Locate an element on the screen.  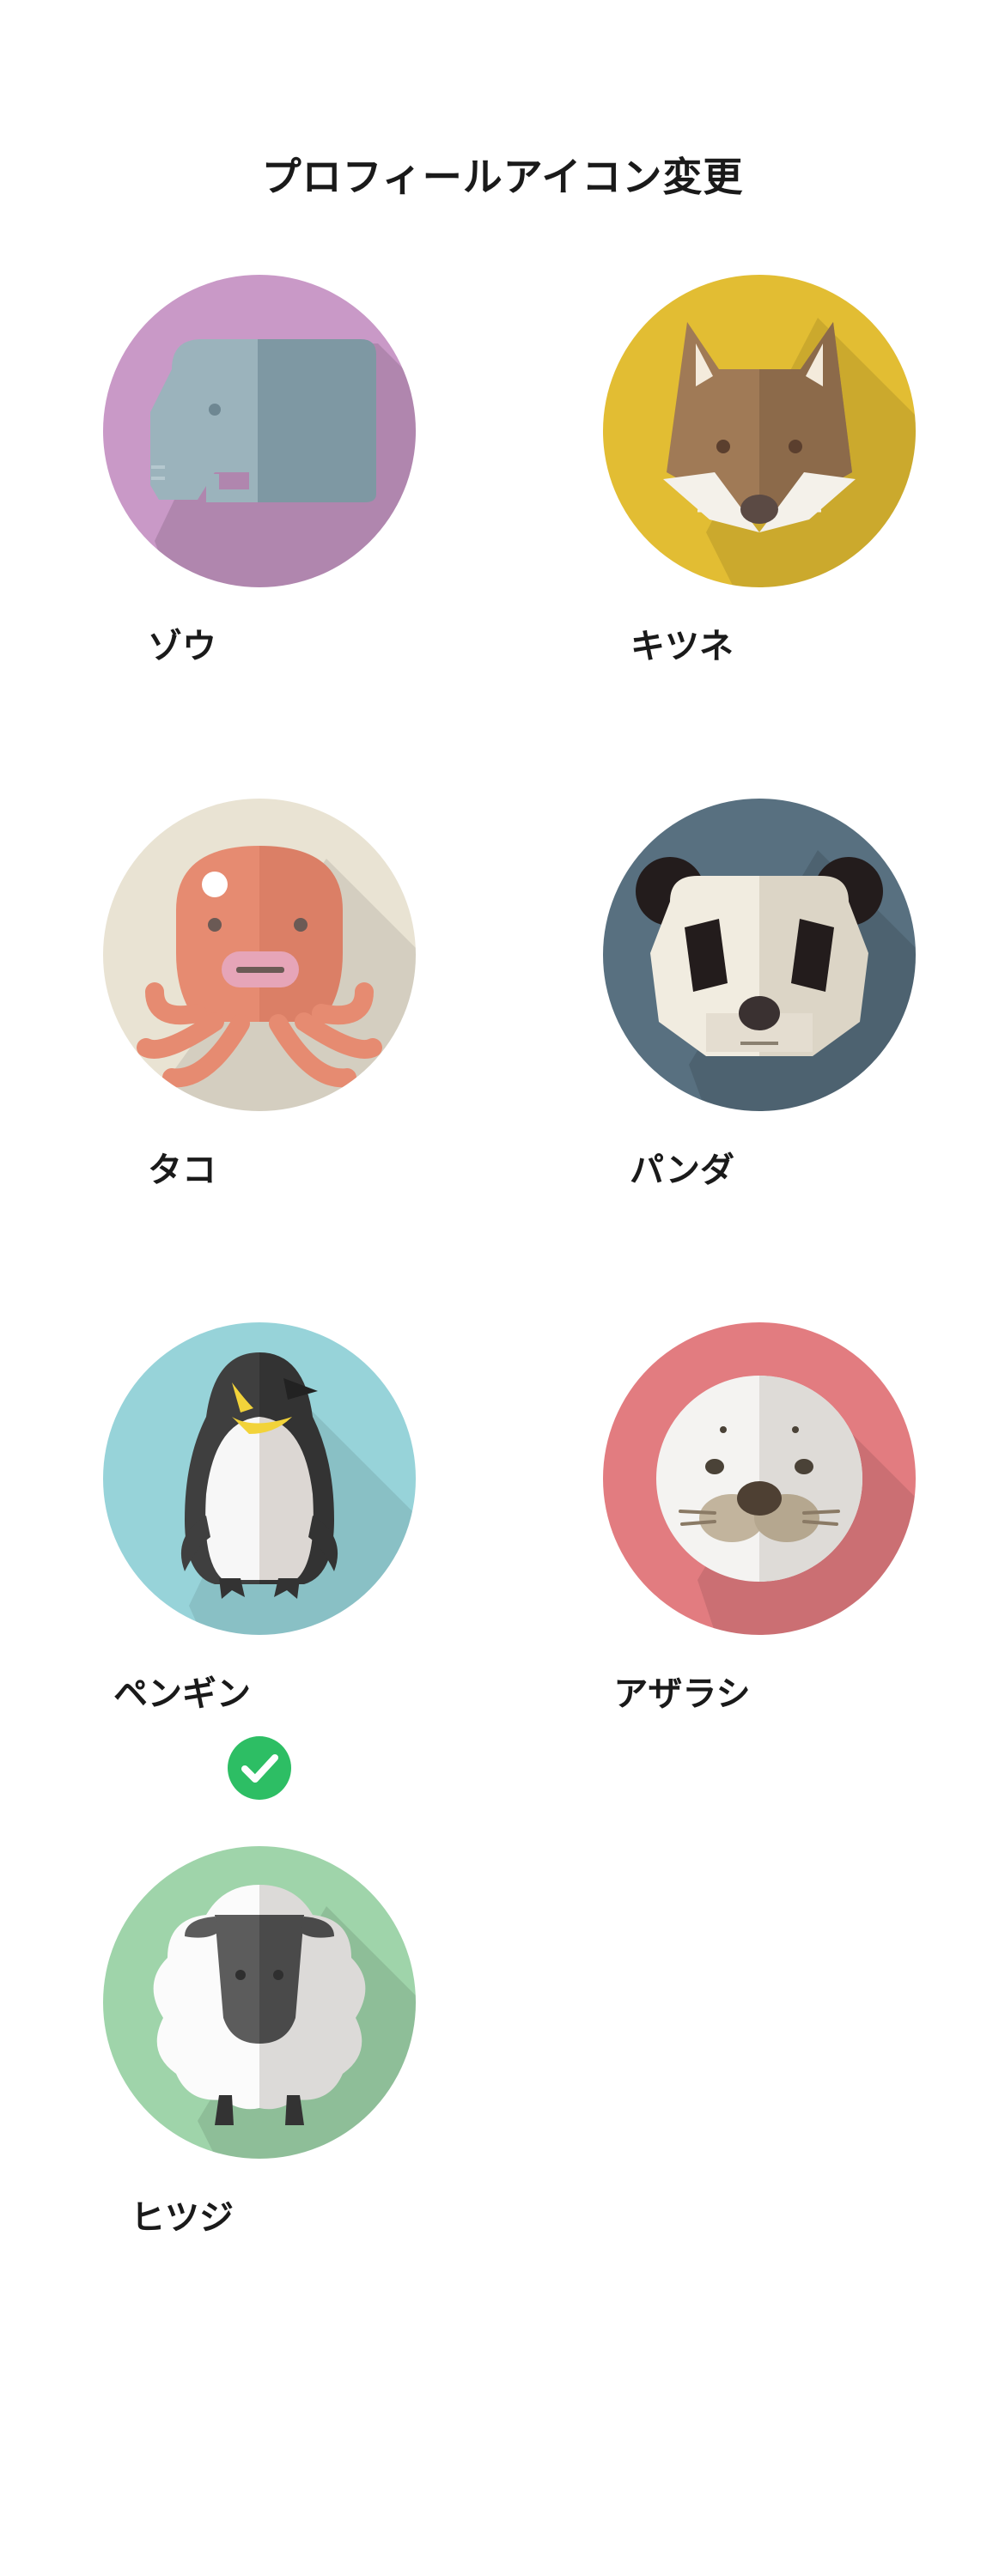
elephant-icon is located at coordinates (259, 431).